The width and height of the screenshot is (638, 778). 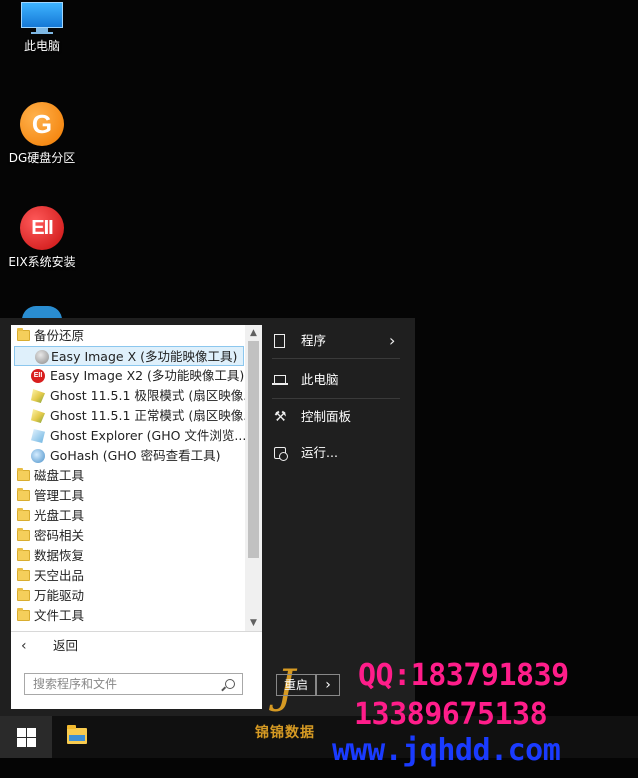 I want to click on restart-button: 重启, so click(x=296, y=685).